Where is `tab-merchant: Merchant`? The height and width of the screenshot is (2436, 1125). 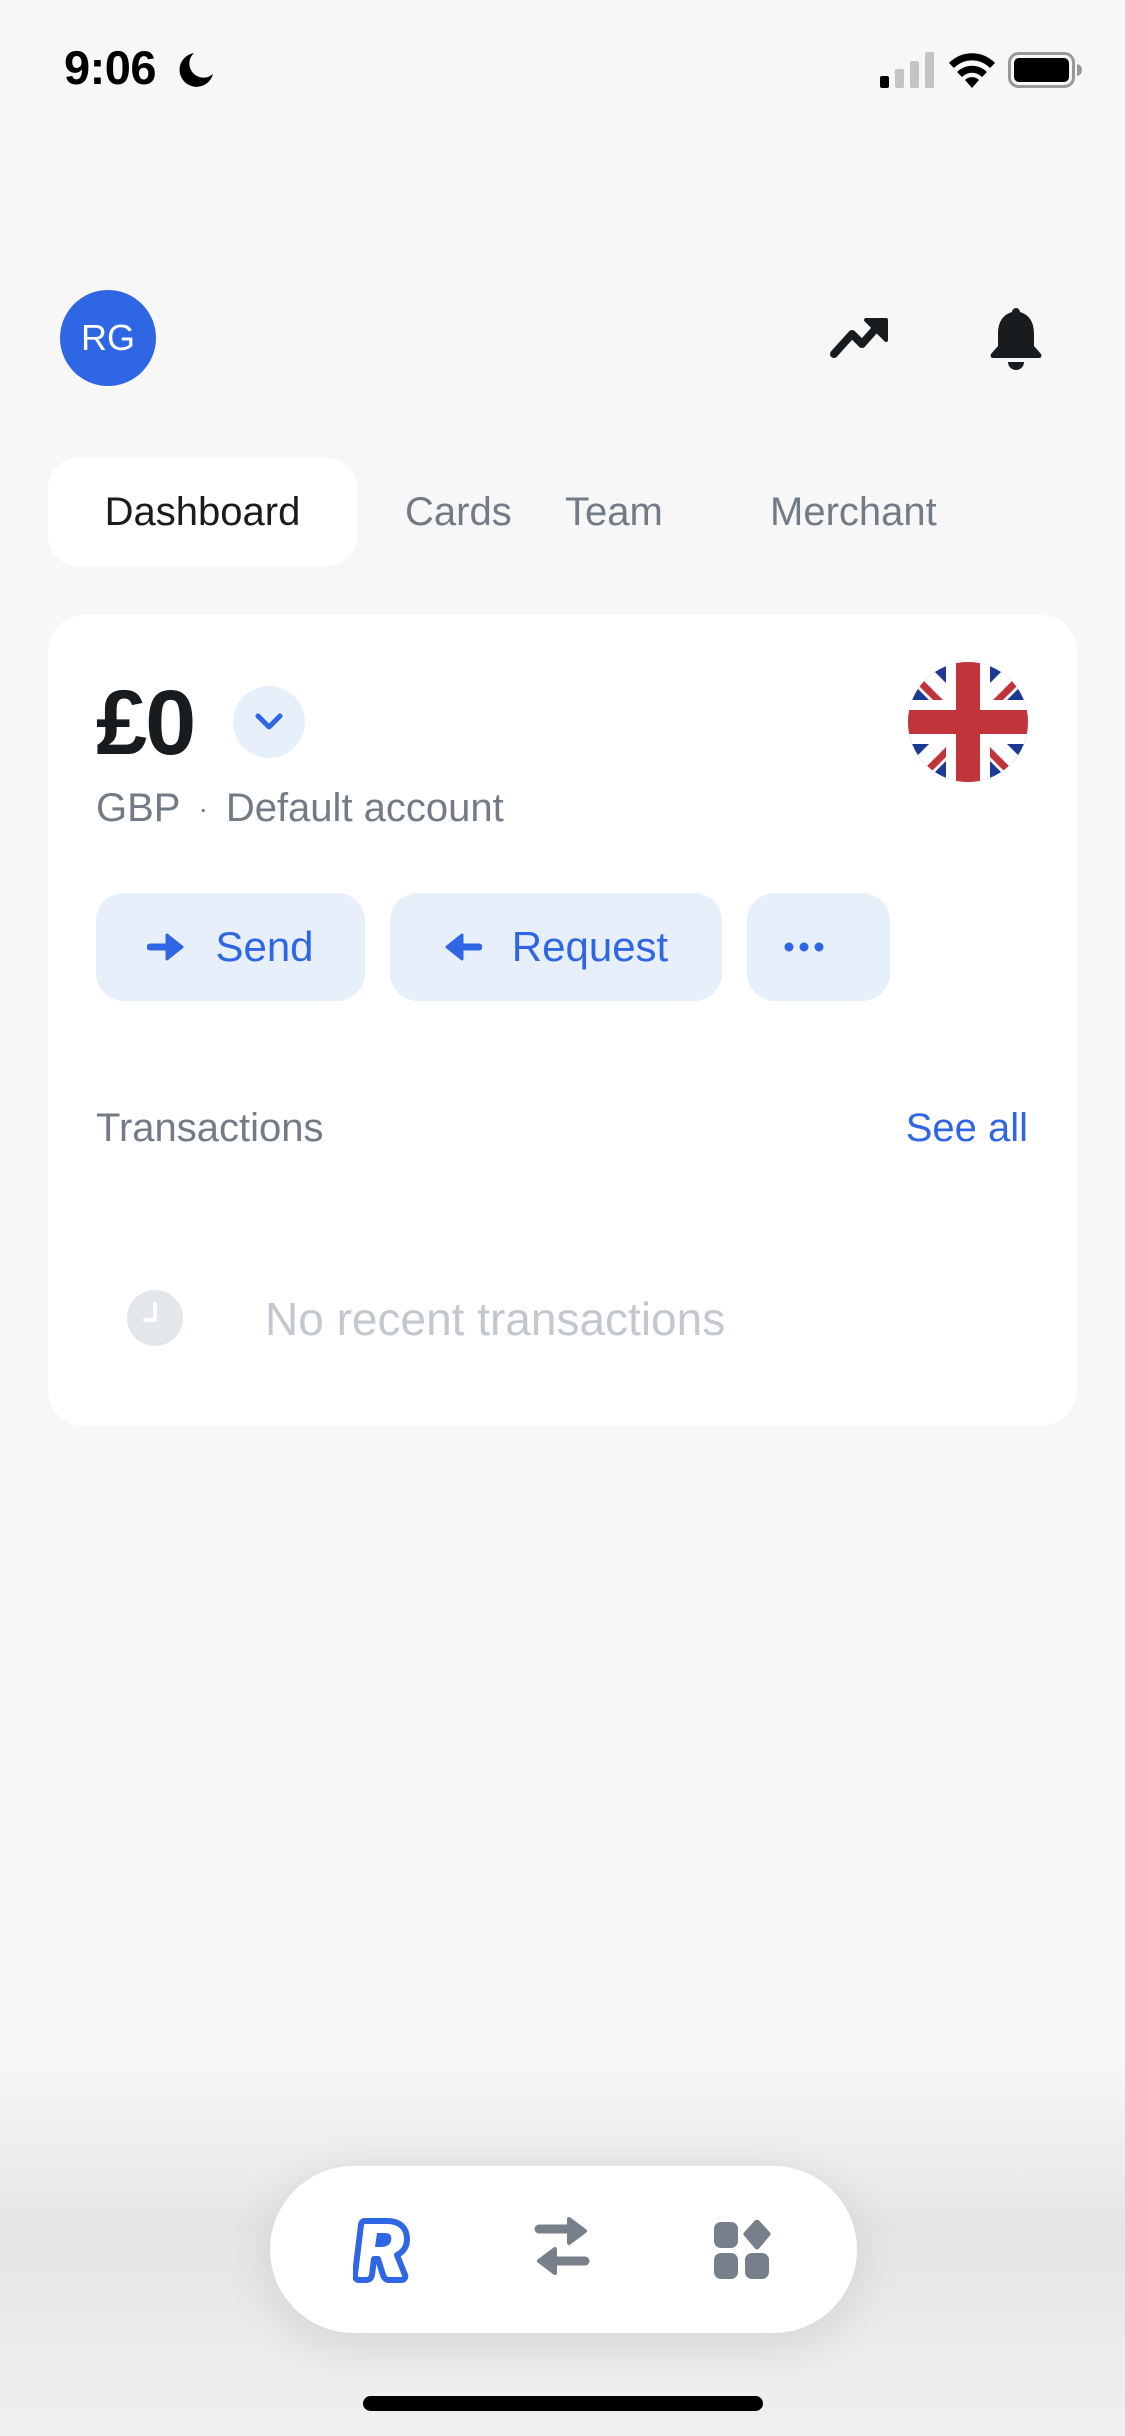 tab-merchant: Merchant is located at coordinates (847, 512).